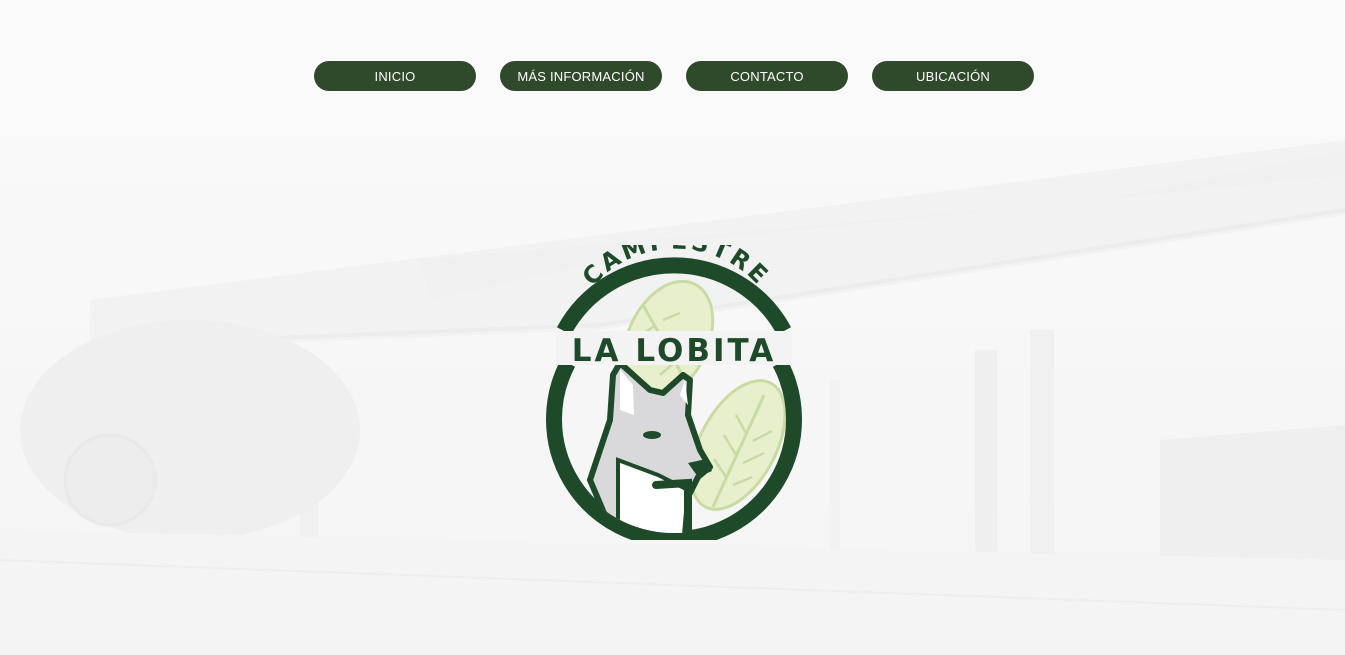 The height and width of the screenshot is (655, 1345). I want to click on logo-name-text: LA LOBITA, so click(674, 351).